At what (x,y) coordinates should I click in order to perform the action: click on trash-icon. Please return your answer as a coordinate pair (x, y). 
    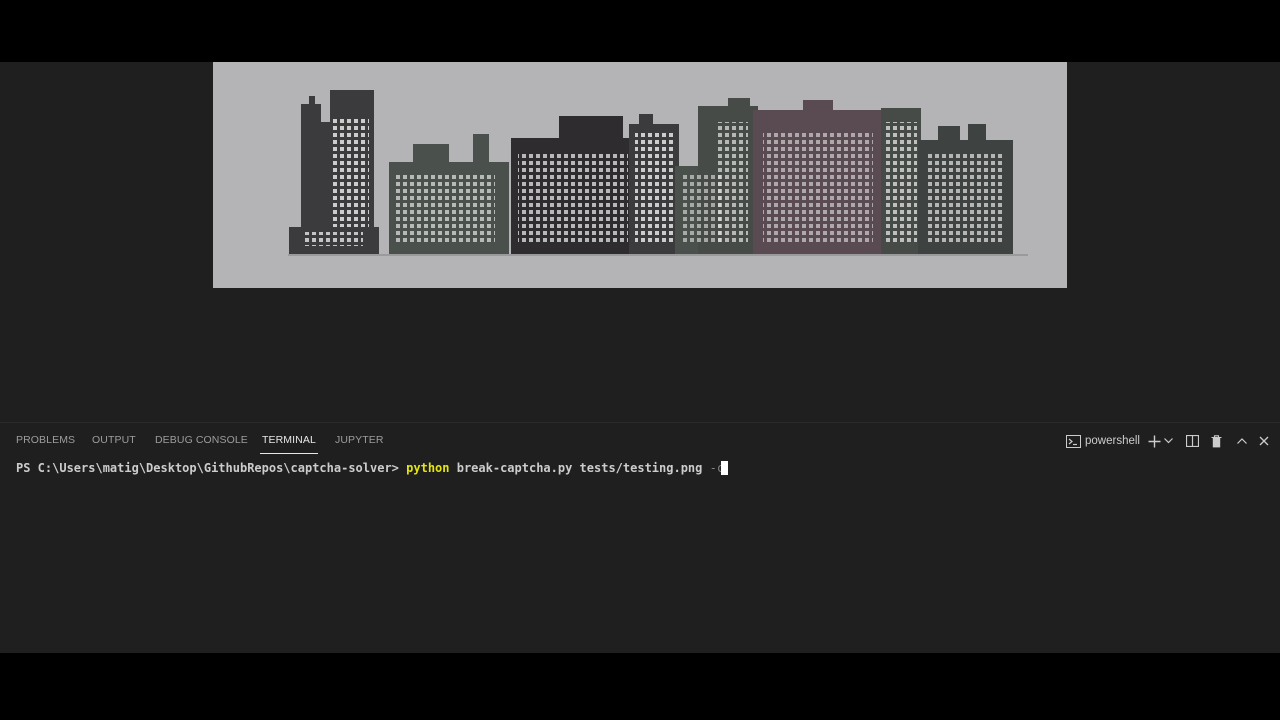
    Looking at the image, I should click on (1216, 441).